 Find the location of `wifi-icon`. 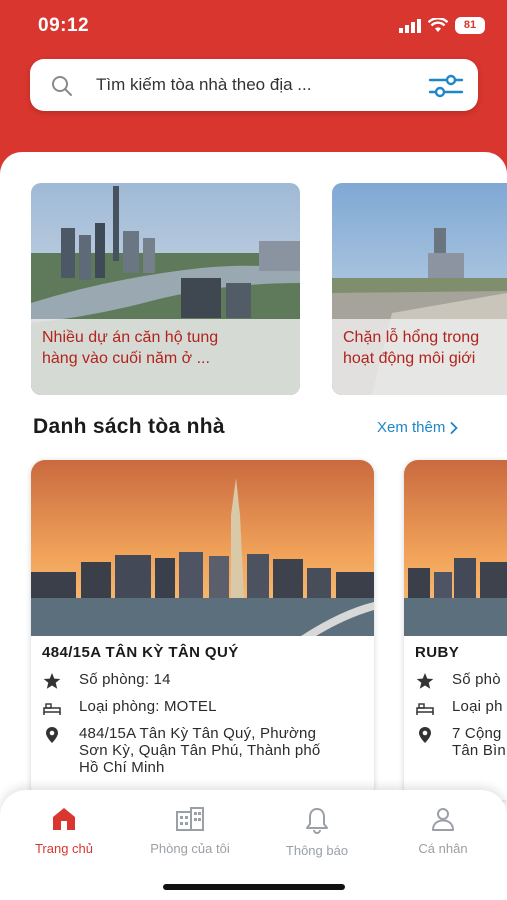

wifi-icon is located at coordinates (438, 25).